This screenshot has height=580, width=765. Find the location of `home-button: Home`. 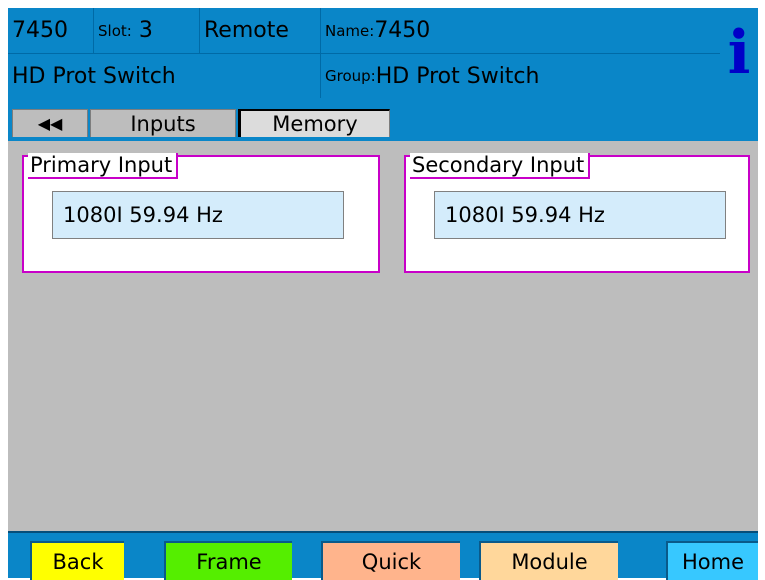

home-button: Home is located at coordinates (712, 560).